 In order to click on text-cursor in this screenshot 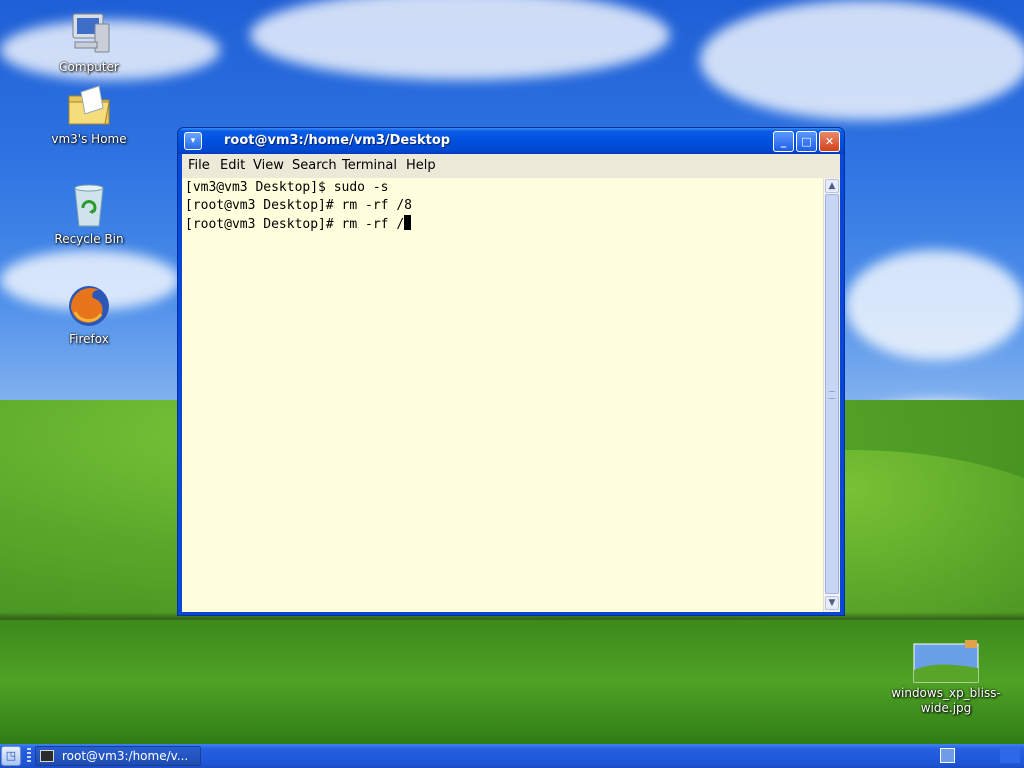, I will do `click(408, 222)`.